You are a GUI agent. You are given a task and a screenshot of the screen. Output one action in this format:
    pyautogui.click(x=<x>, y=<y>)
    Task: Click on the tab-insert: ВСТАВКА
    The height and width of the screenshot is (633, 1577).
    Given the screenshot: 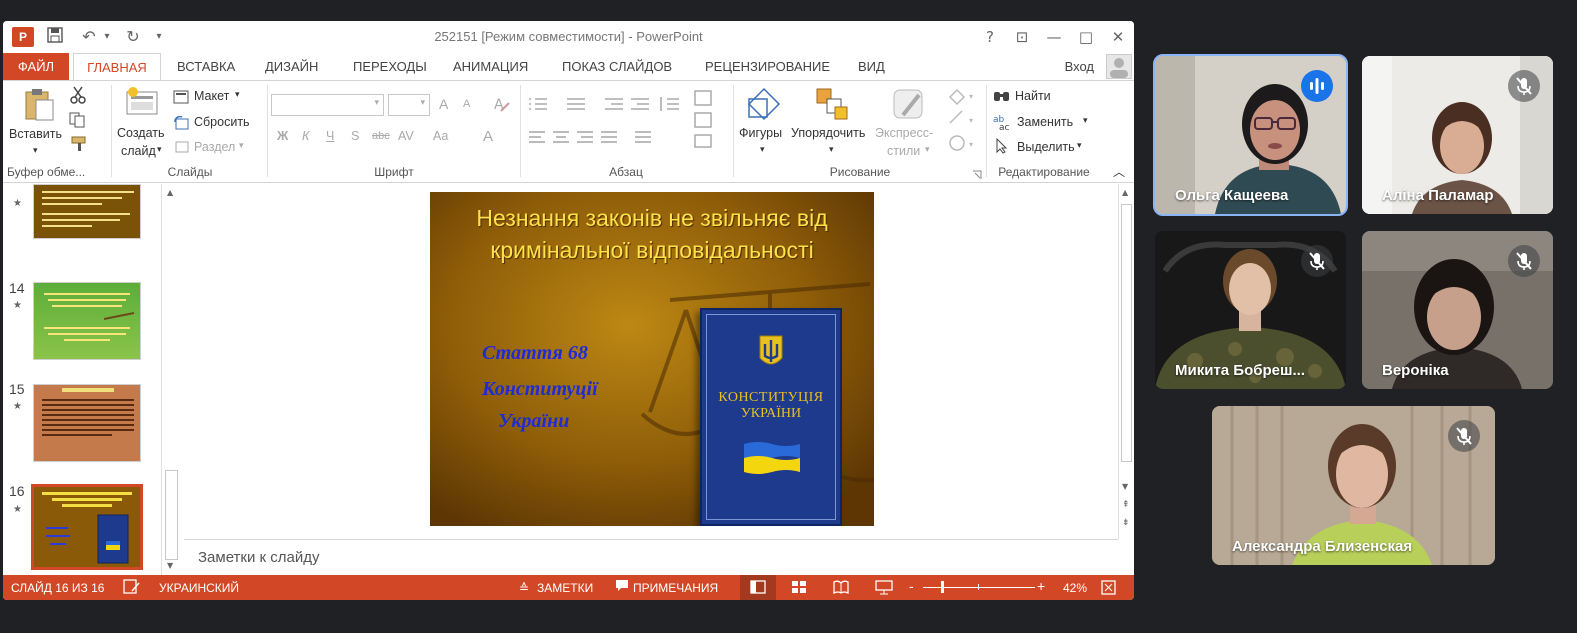 What is the action you would take?
    pyautogui.click(x=206, y=66)
    